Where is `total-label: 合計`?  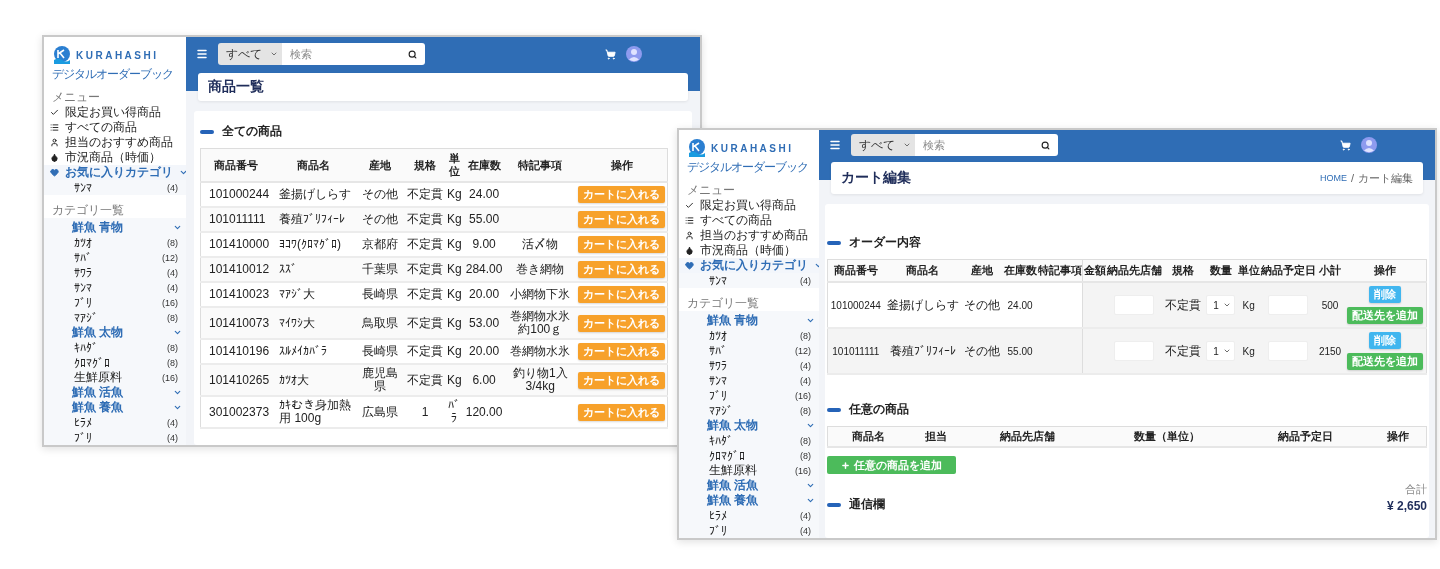
total-label: 合計 is located at coordinates (1416, 489).